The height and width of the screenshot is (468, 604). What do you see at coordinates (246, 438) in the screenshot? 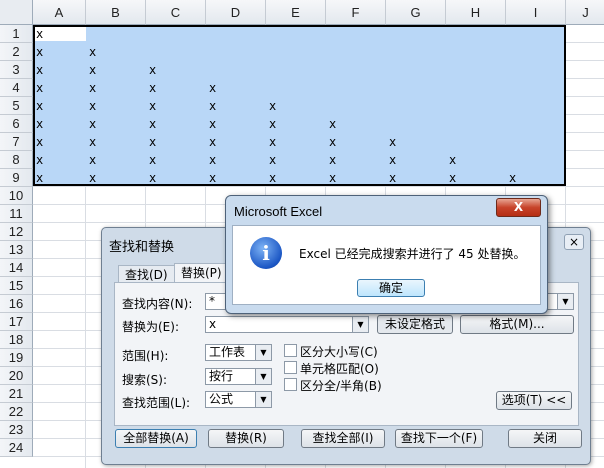
I see `replace-button: 替换(R)` at bounding box center [246, 438].